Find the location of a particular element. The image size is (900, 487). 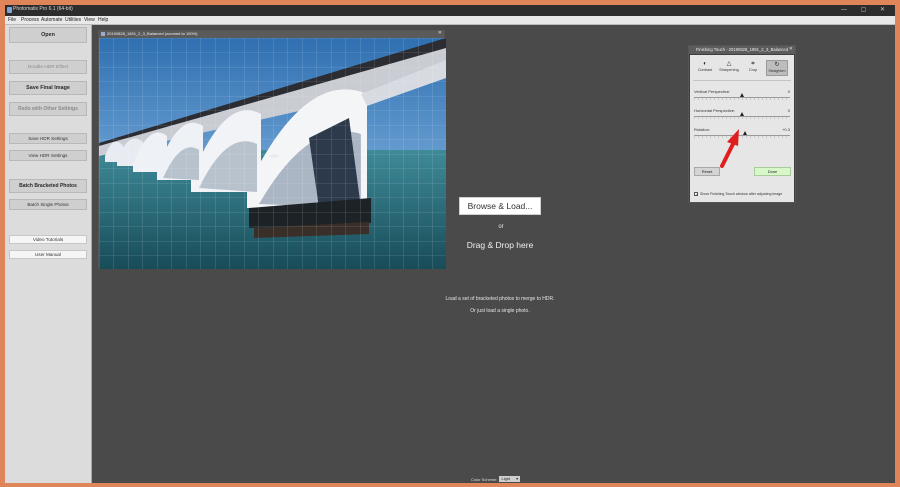

app-icon is located at coordinates (9, 10).